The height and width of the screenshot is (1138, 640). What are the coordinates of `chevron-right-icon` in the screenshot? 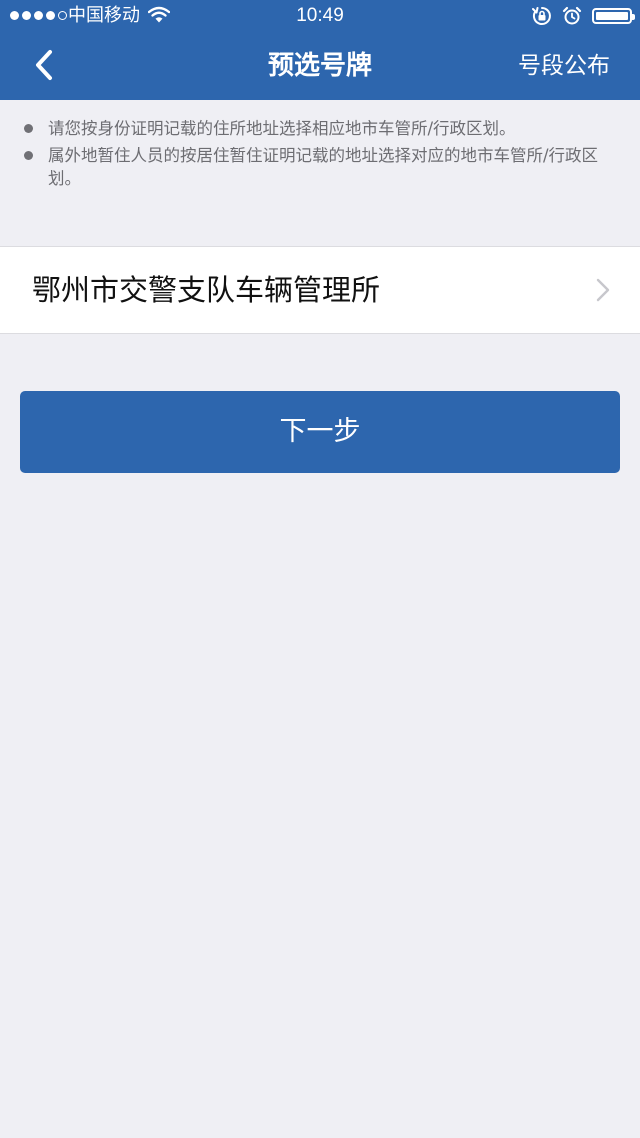 It's located at (603, 290).